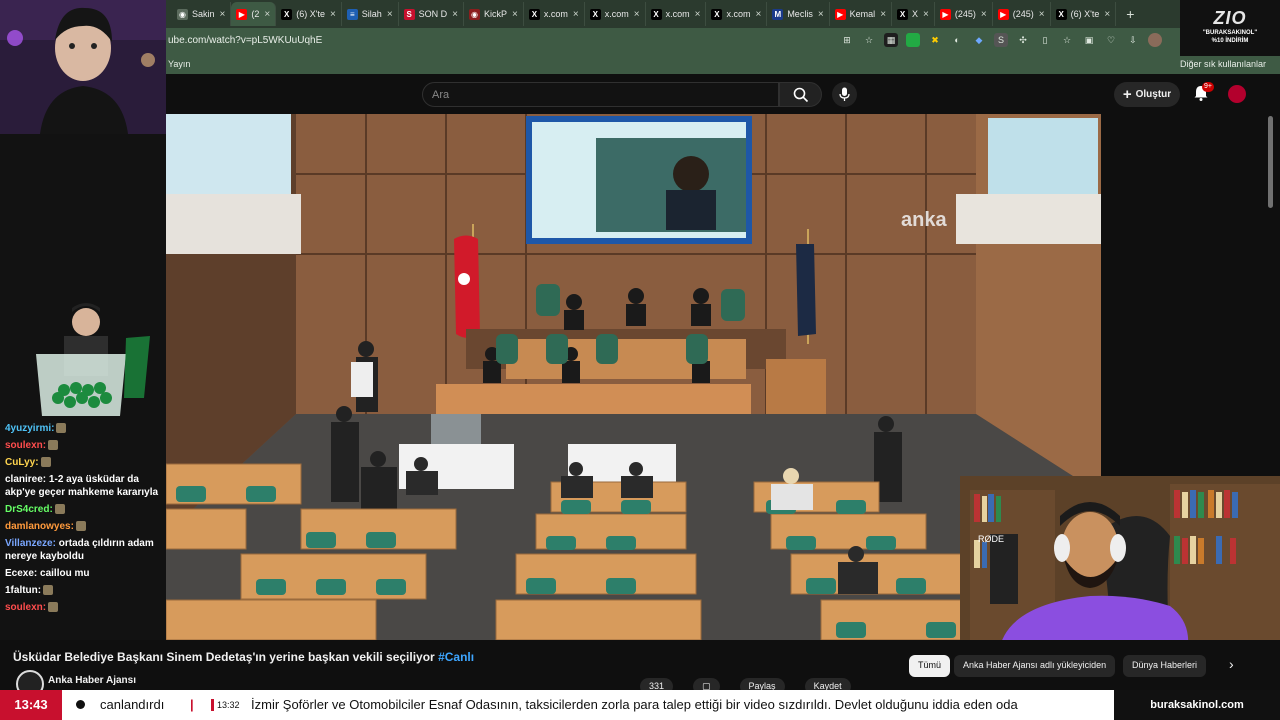 The image size is (1280, 720). Describe the element at coordinates (456, 657) in the screenshot. I see `live-hashtag: #Canlı` at that location.